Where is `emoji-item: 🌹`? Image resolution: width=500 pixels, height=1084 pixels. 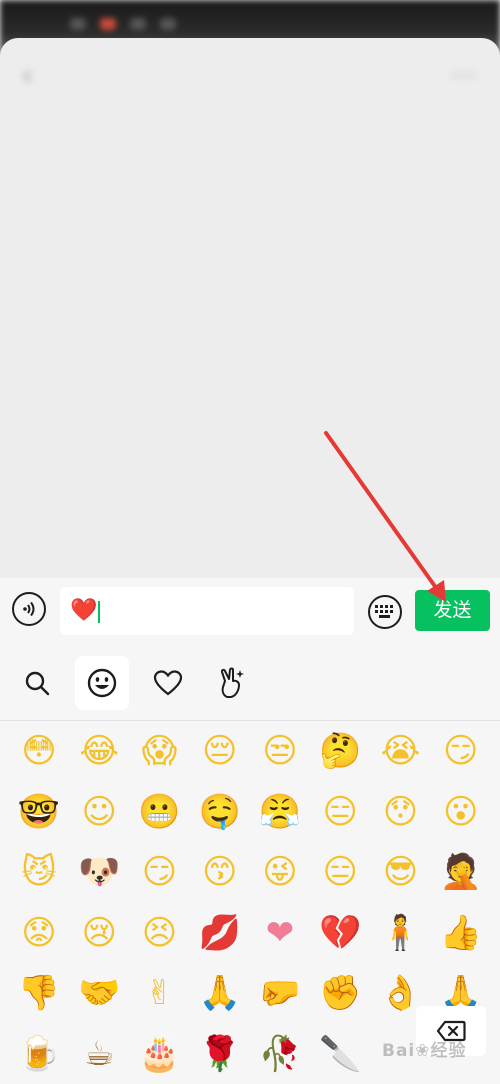 emoji-item: 🌹 is located at coordinates (220, 1054).